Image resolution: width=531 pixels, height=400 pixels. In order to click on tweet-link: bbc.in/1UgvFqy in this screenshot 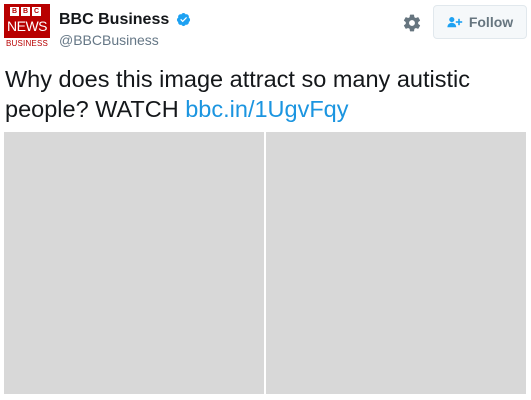, I will do `click(266, 109)`.